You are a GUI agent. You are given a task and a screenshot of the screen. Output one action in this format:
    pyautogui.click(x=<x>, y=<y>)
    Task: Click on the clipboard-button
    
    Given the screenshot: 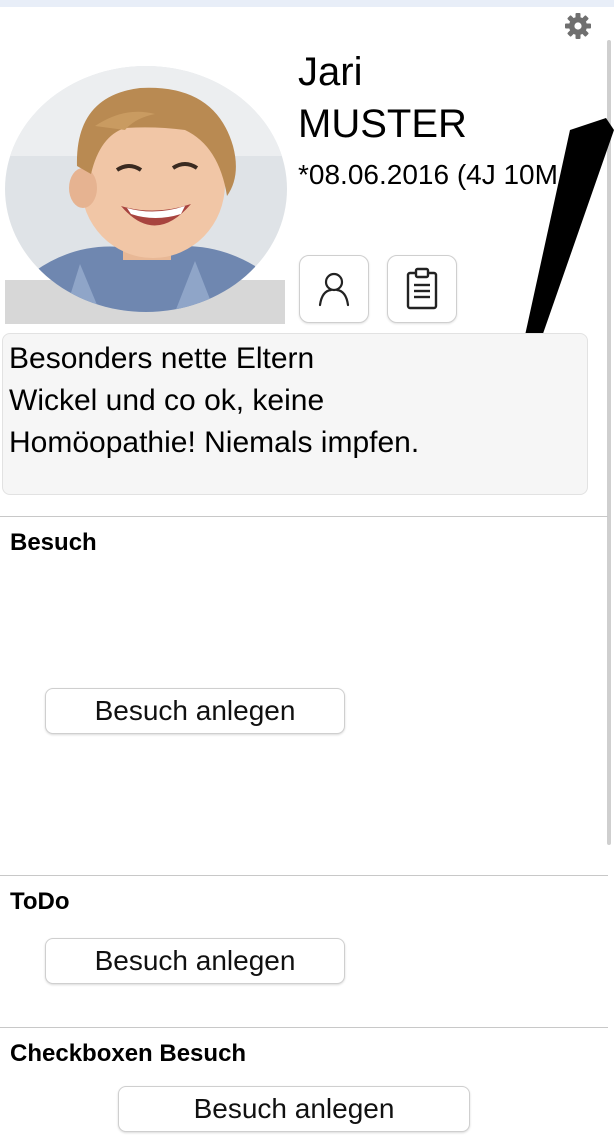 What is the action you would take?
    pyautogui.click(x=422, y=289)
    